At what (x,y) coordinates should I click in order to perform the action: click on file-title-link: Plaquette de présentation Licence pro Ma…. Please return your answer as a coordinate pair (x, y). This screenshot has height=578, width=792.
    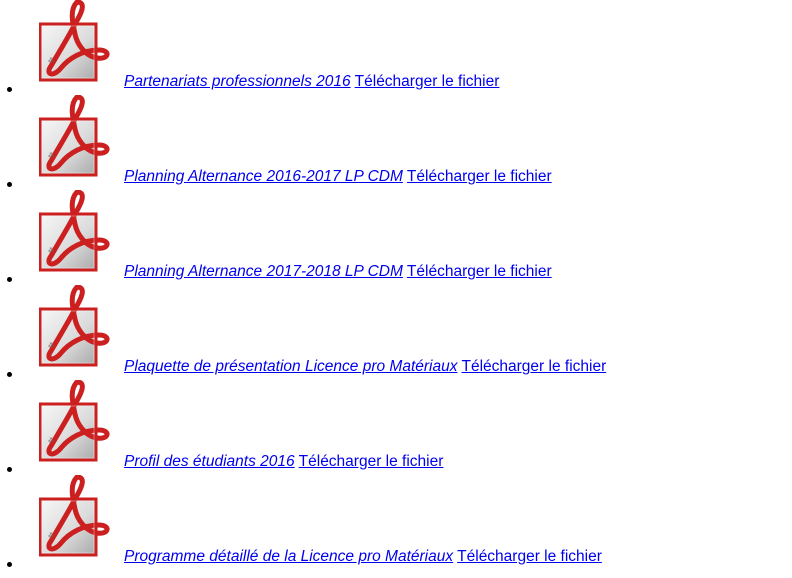
    Looking at the image, I should click on (290, 366).